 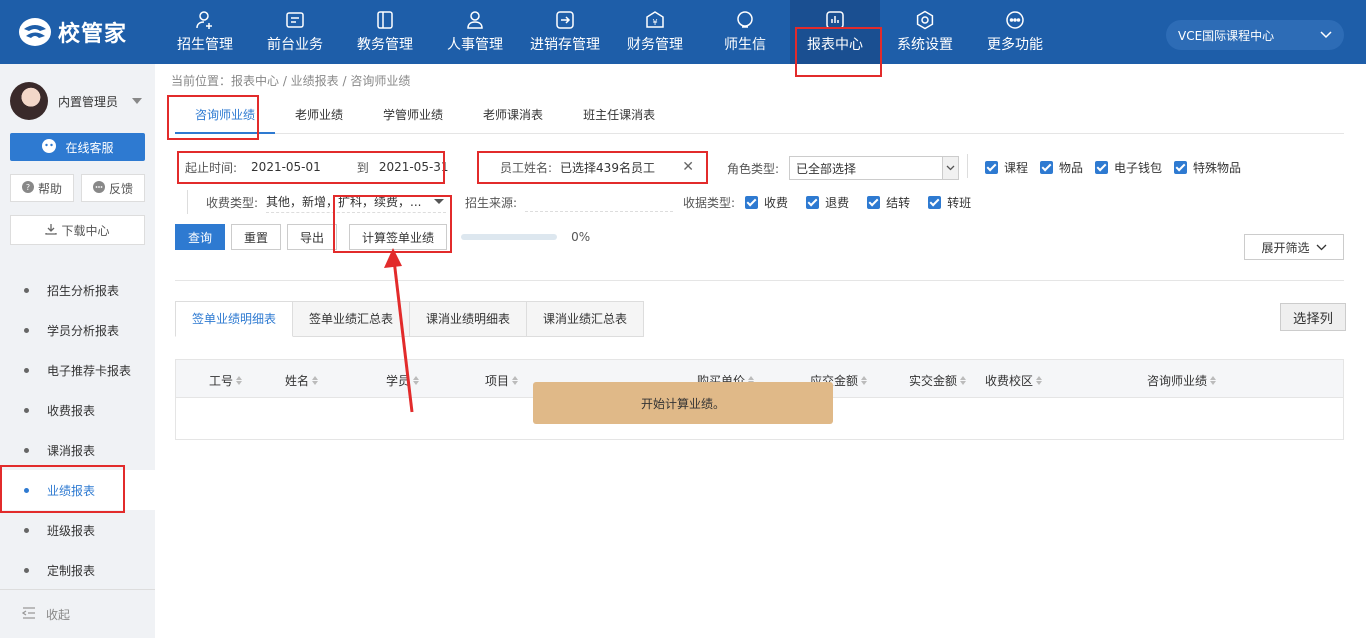 I want to click on close-icon: ✕, so click(x=688, y=167).